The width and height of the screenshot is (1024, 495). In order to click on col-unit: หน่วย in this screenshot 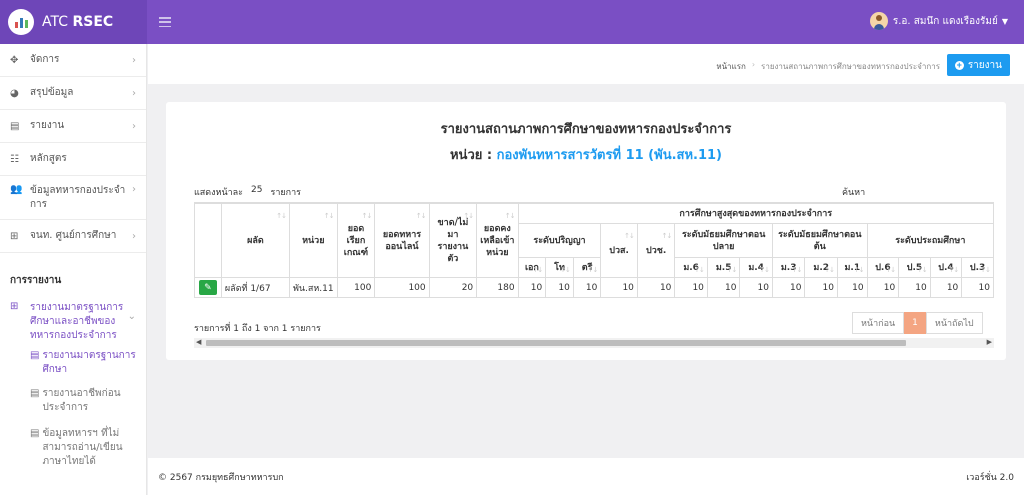, I will do `click(313, 240)`.